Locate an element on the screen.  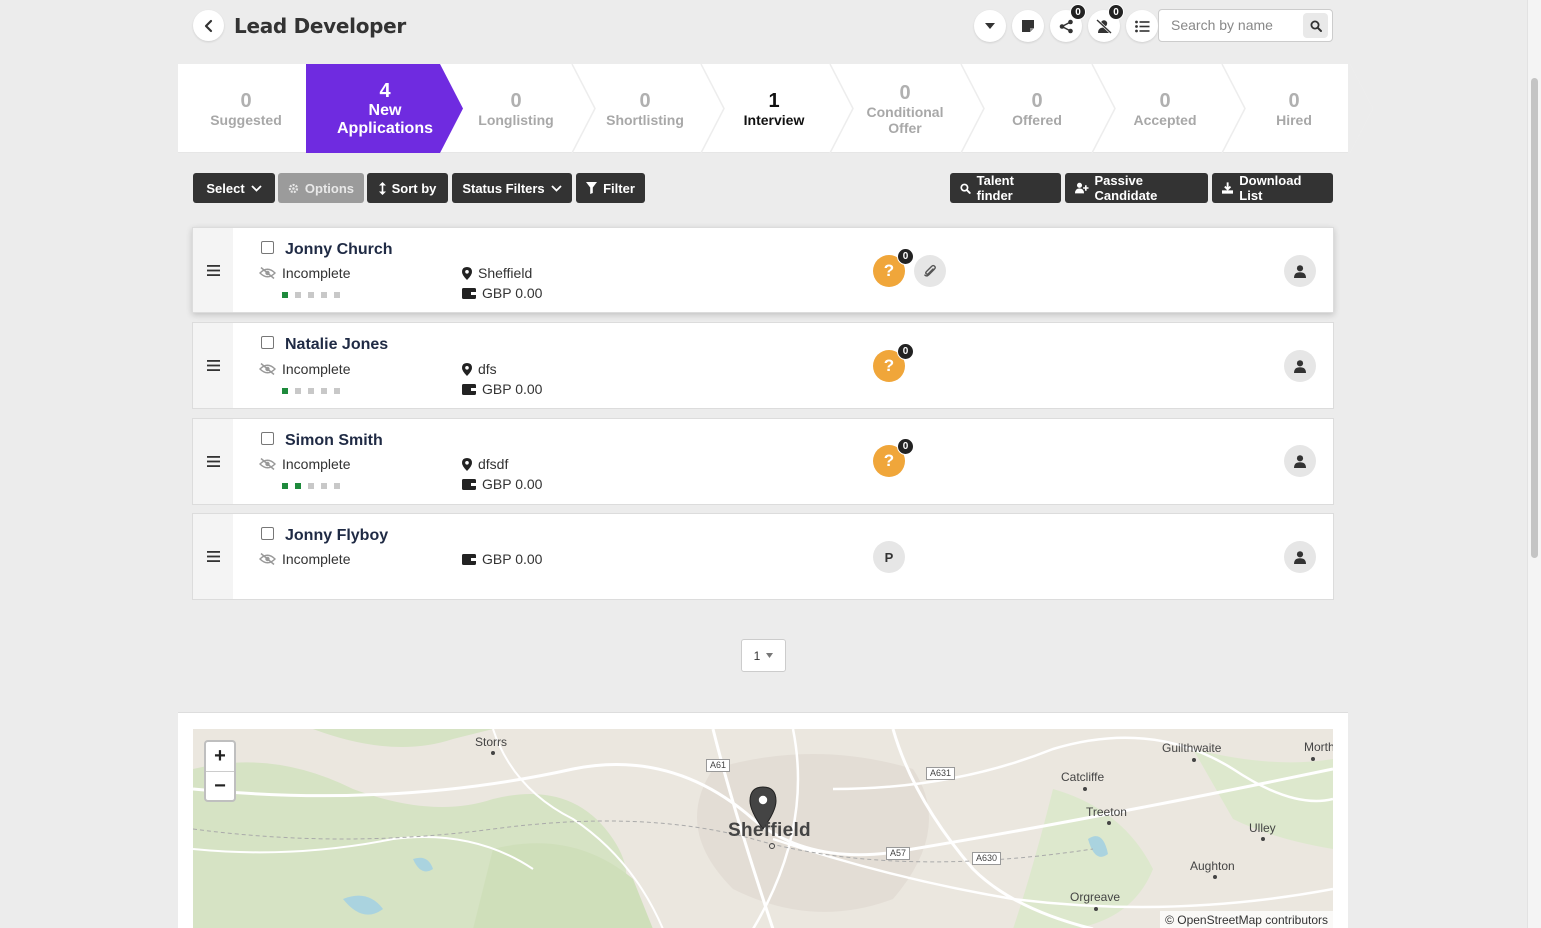
zoom-in-button: + is located at coordinates (220, 756).